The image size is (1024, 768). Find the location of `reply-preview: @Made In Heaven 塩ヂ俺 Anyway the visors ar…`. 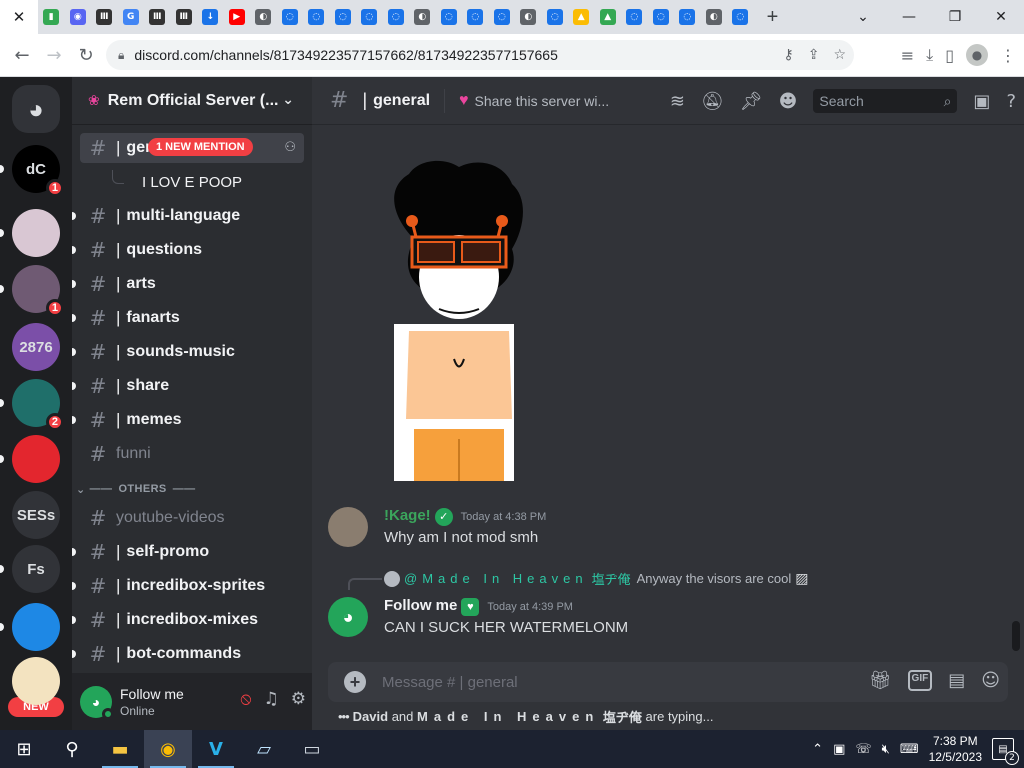

reply-preview: @Made In Heaven 塩ヂ俺 Anyway the visors ar… is located at coordinates (596, 578).